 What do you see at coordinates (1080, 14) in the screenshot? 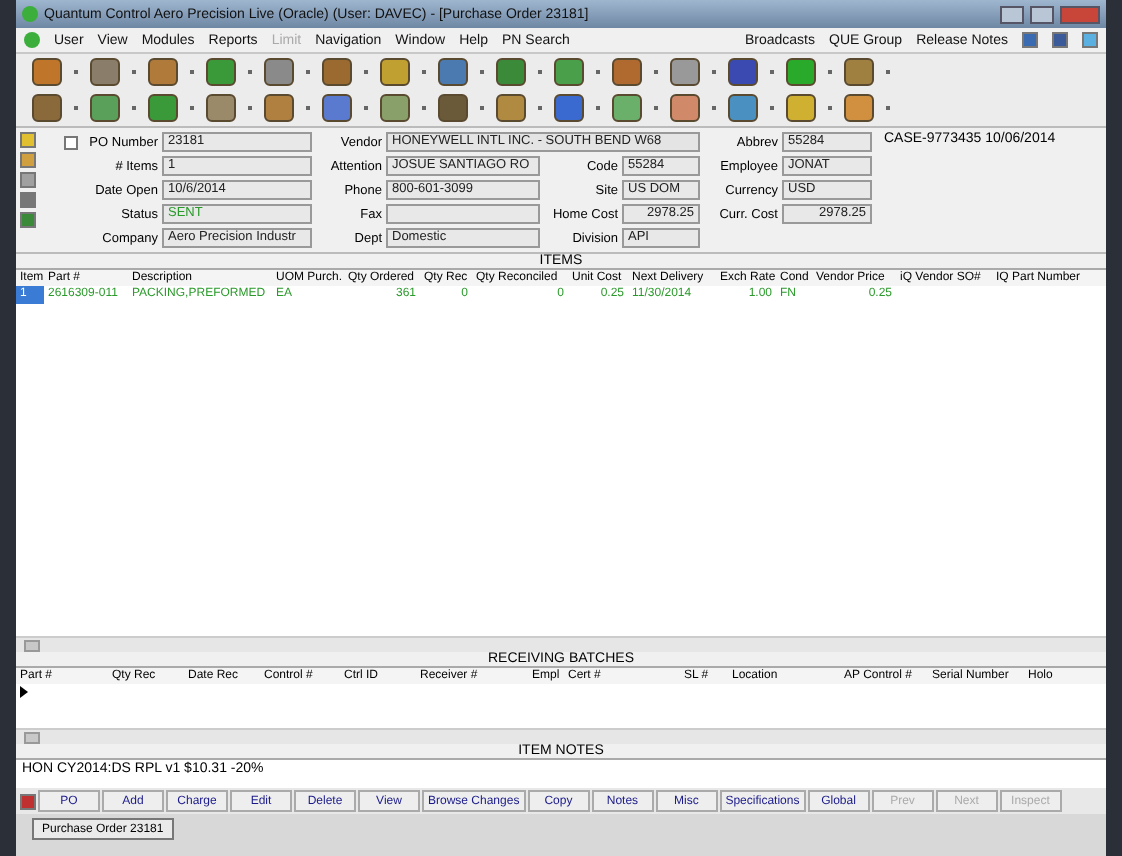
I see `close-button` at bounding box center [1080, 14].